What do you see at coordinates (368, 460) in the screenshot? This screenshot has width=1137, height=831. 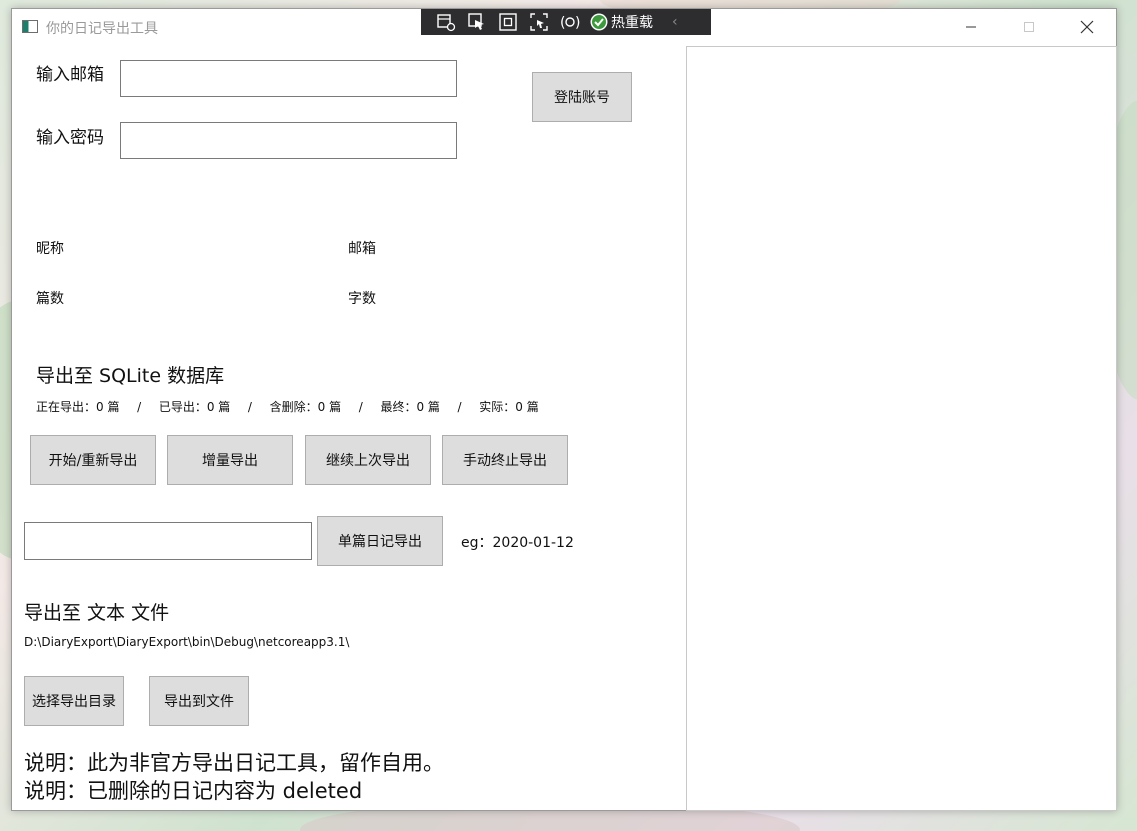 I see `resume-export-button: 继续上次导出` at bounding box center [368, 460].